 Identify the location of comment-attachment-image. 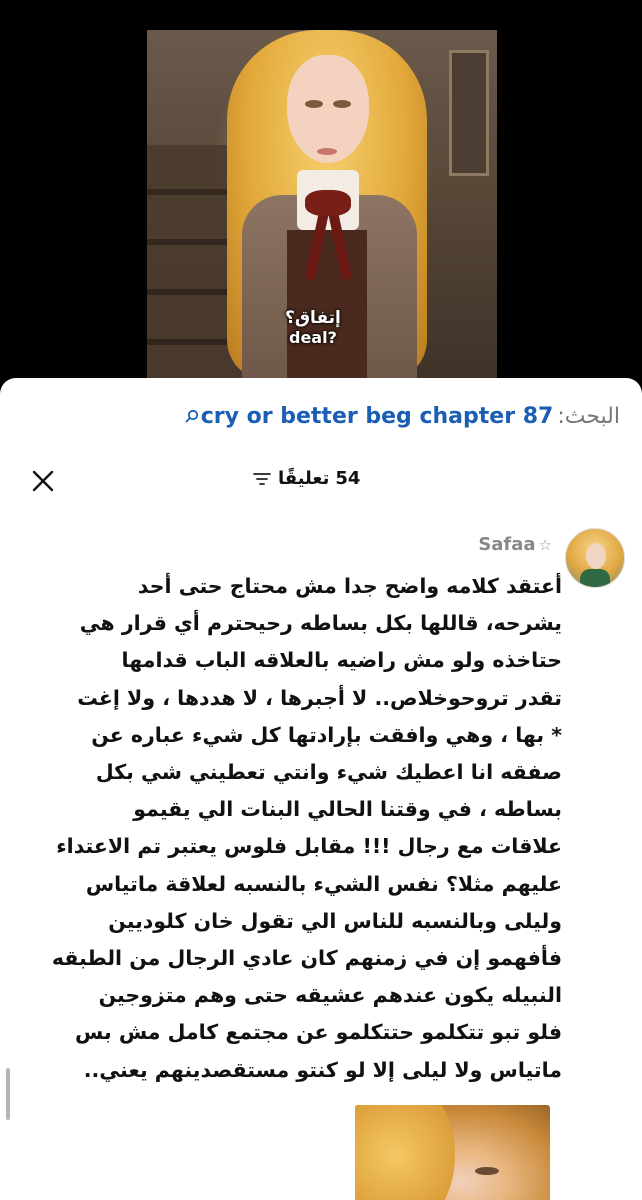
(452, 1152).